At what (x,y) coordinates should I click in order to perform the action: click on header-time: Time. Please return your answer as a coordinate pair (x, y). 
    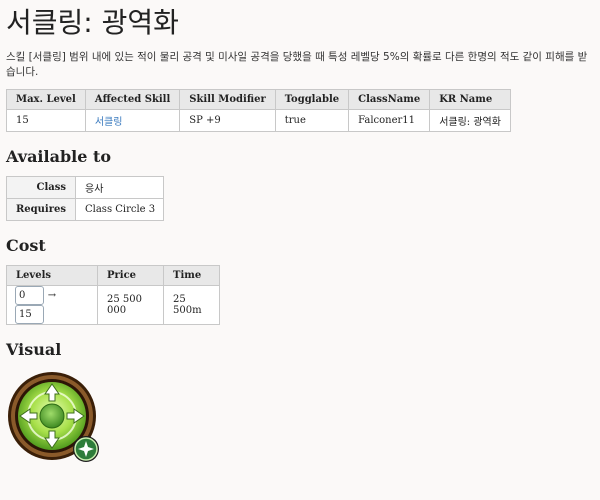
    Looking at the image, I should click on (191, 275).